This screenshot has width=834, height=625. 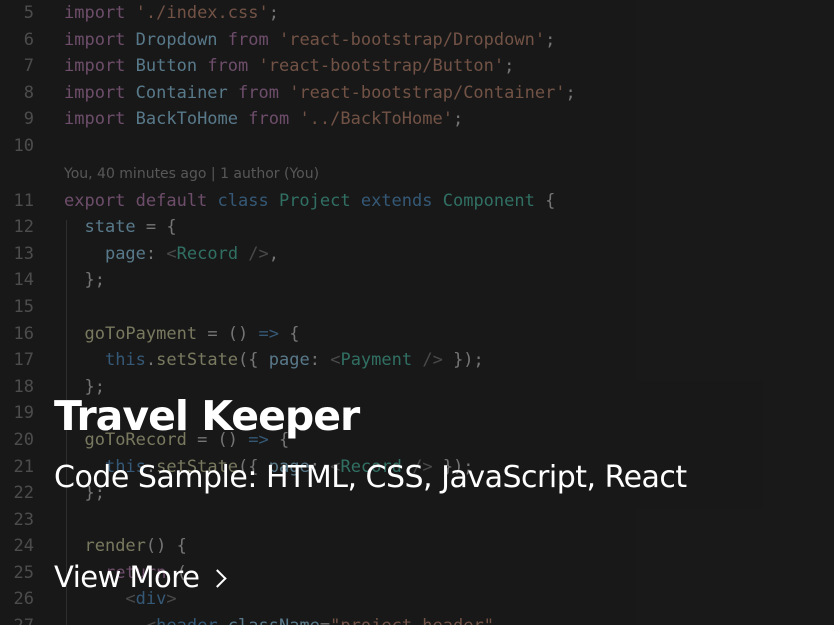 I want to click on view-more-link: View More, so click(x=141, y=577).